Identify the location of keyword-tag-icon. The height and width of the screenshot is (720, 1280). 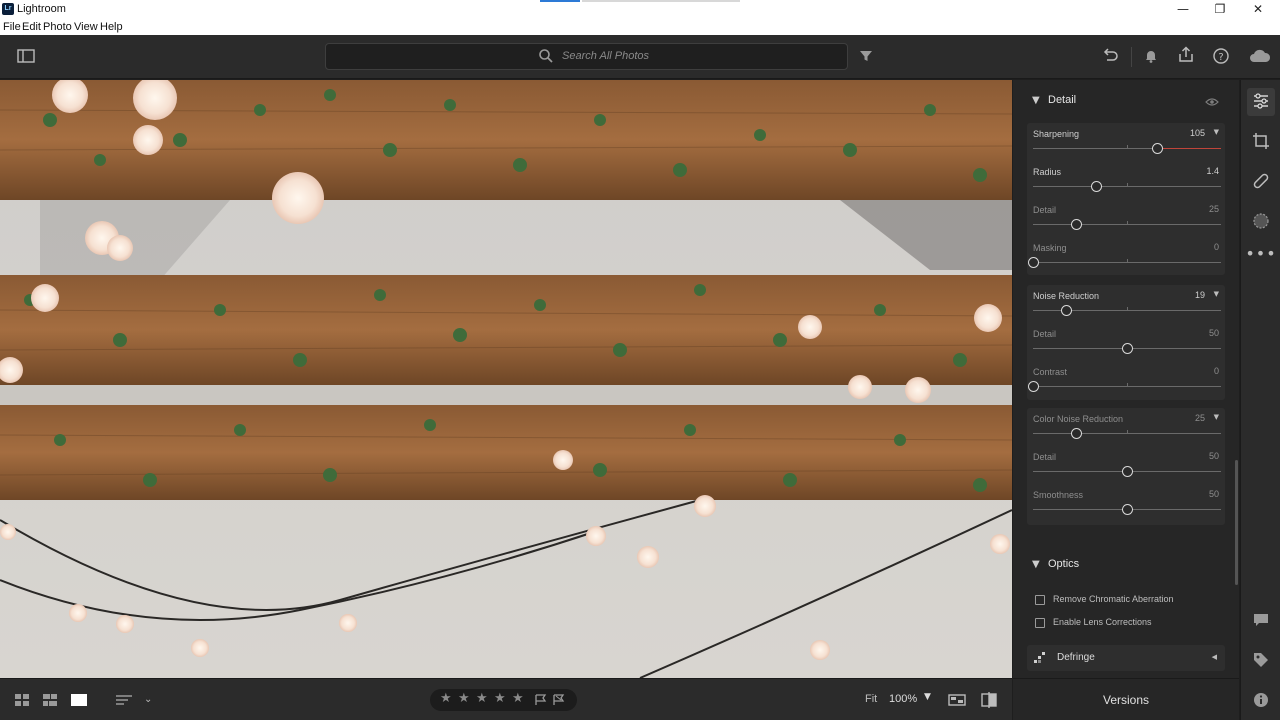
(1261, 660).